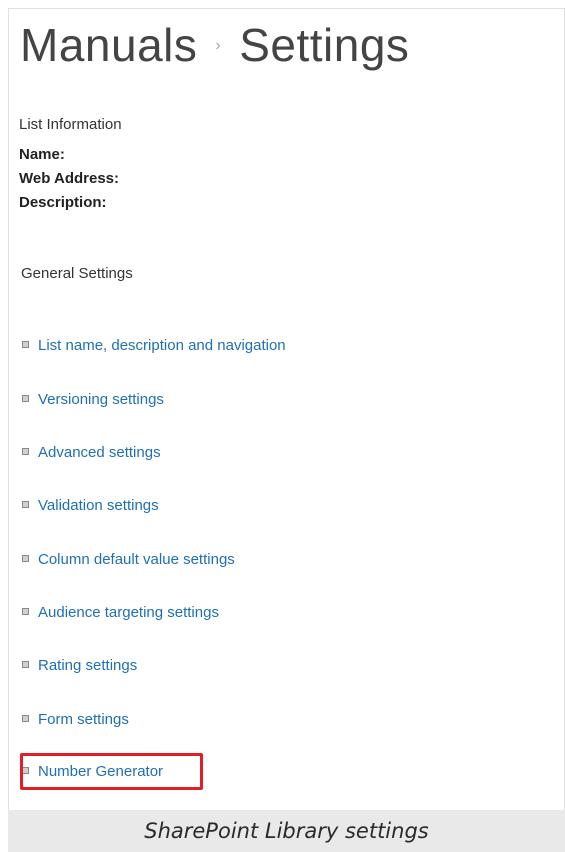  Describe the element at coordinates (324, 45) in the screenshot. I see `breadcrumb-current: Settings` at that location.